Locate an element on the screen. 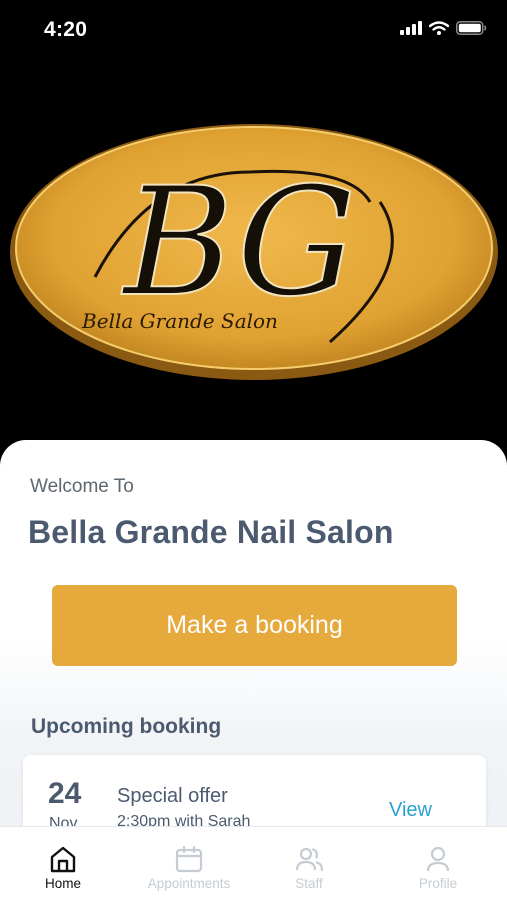 The height and width of the screenshot is (901, 507). welcome-label: Welcome To is located at coordinates (82, 486).